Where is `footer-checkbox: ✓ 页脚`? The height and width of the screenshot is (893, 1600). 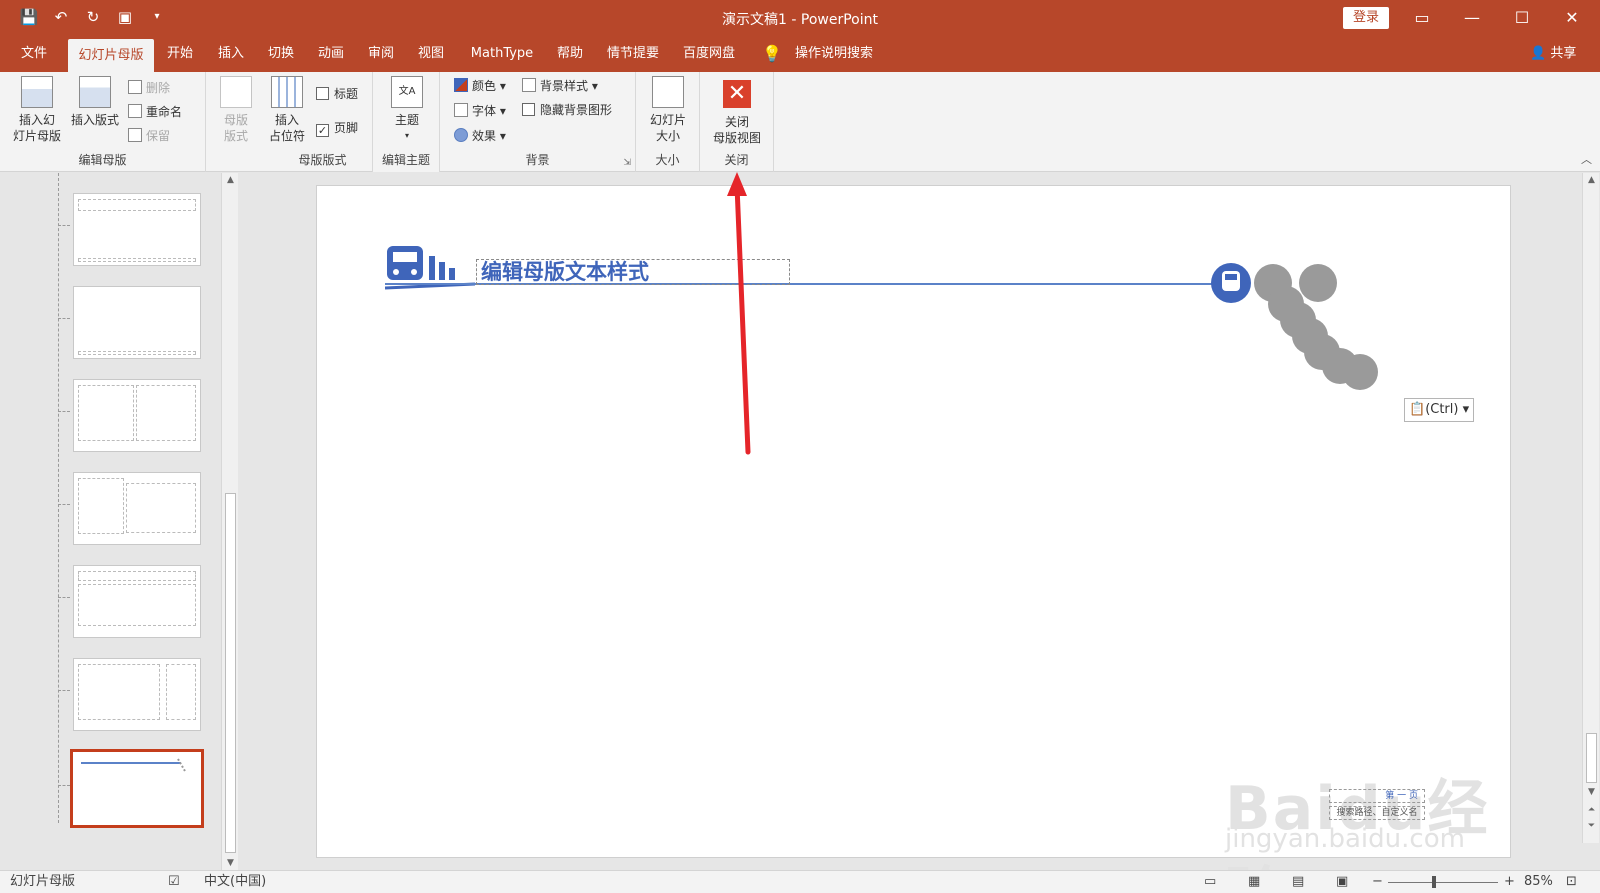 footer-checkbox: ✓ 页脚 is located at coordinates (337, 128).